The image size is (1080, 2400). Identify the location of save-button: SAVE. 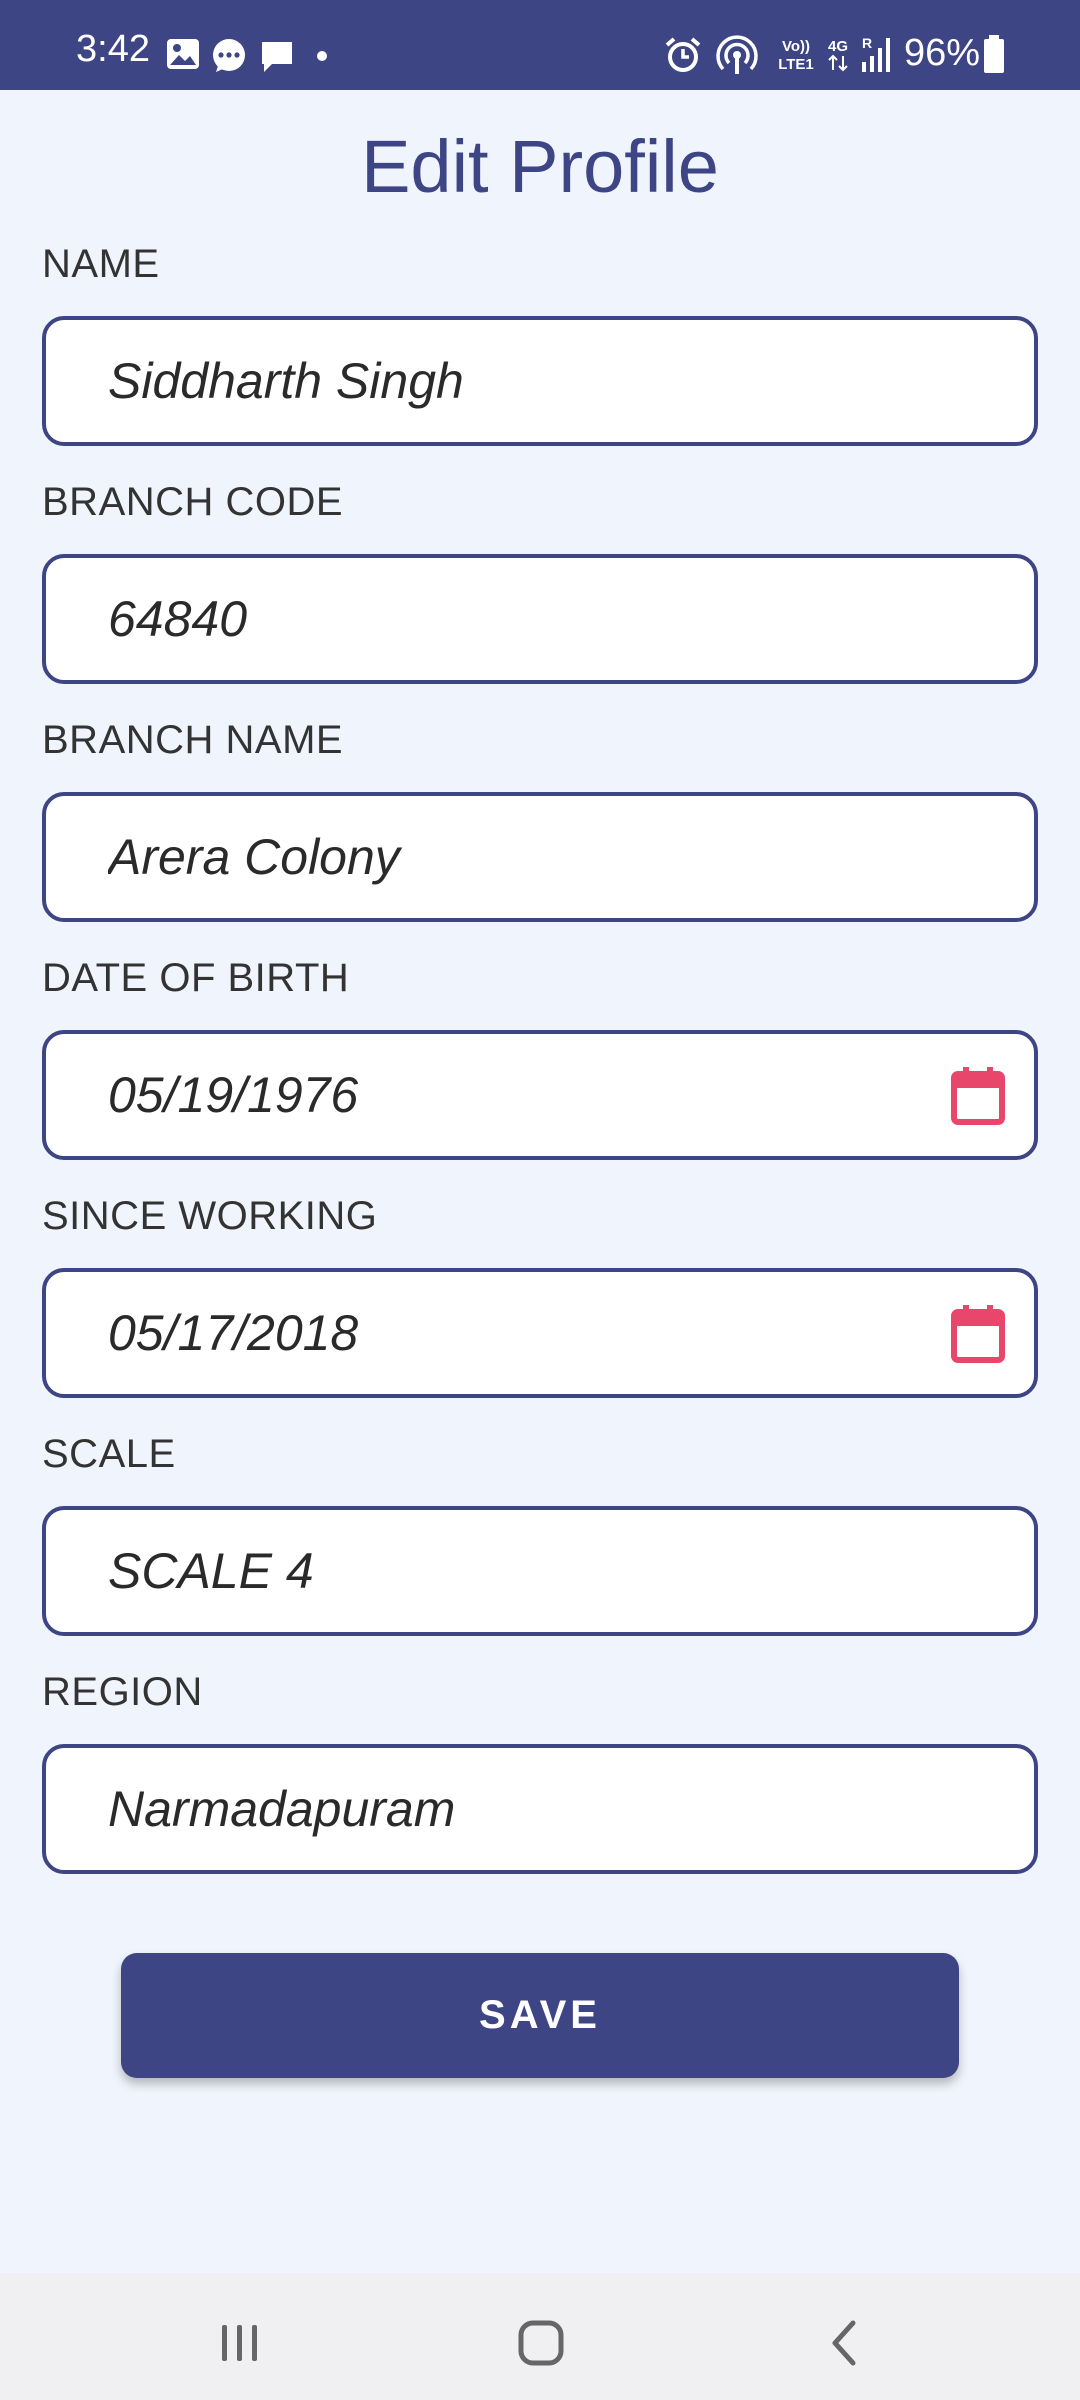
(540, 2015).